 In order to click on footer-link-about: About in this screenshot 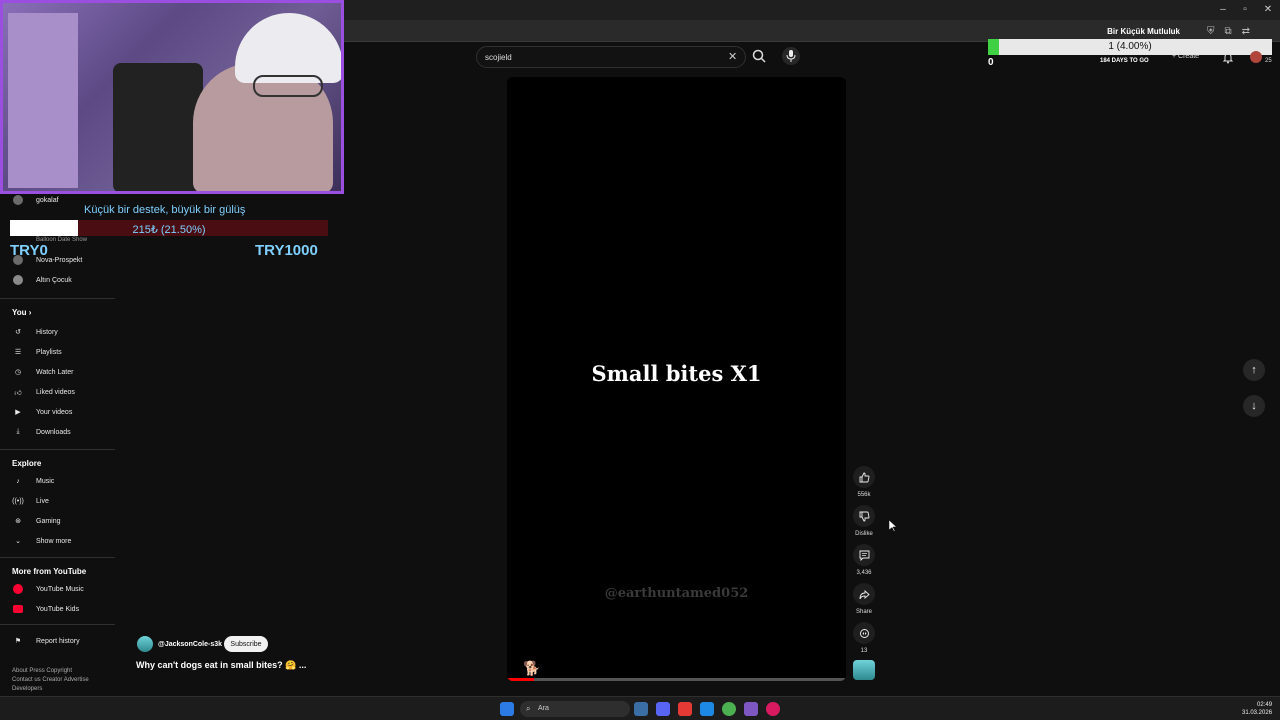, I will do `click(20, 671)`.